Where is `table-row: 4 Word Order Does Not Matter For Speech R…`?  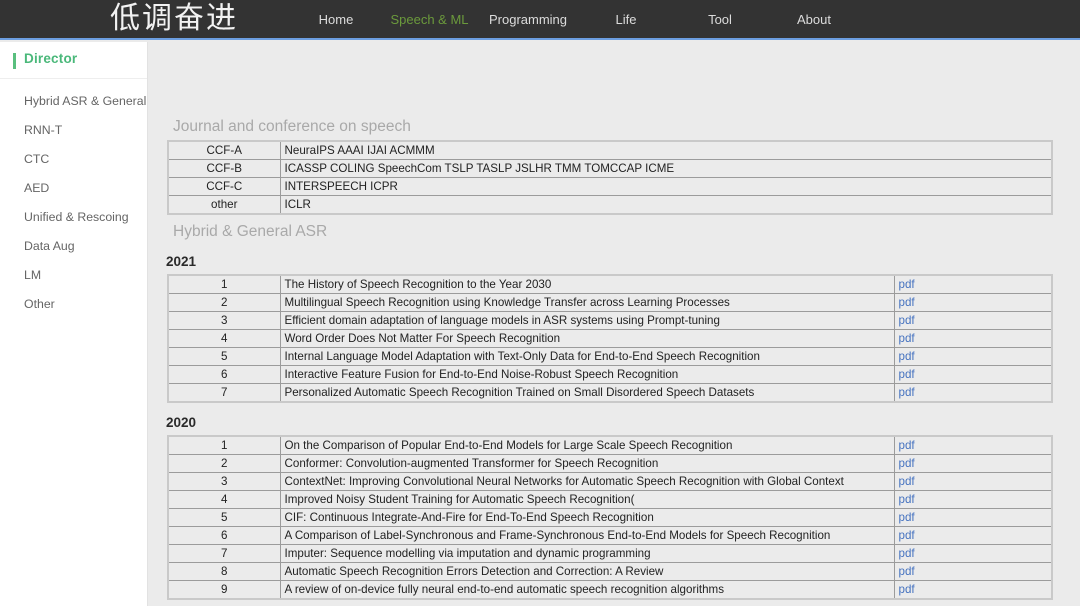 table-row: 4 Word Order Does Not Matter For Speech R… is located at coordinates (610, 338).